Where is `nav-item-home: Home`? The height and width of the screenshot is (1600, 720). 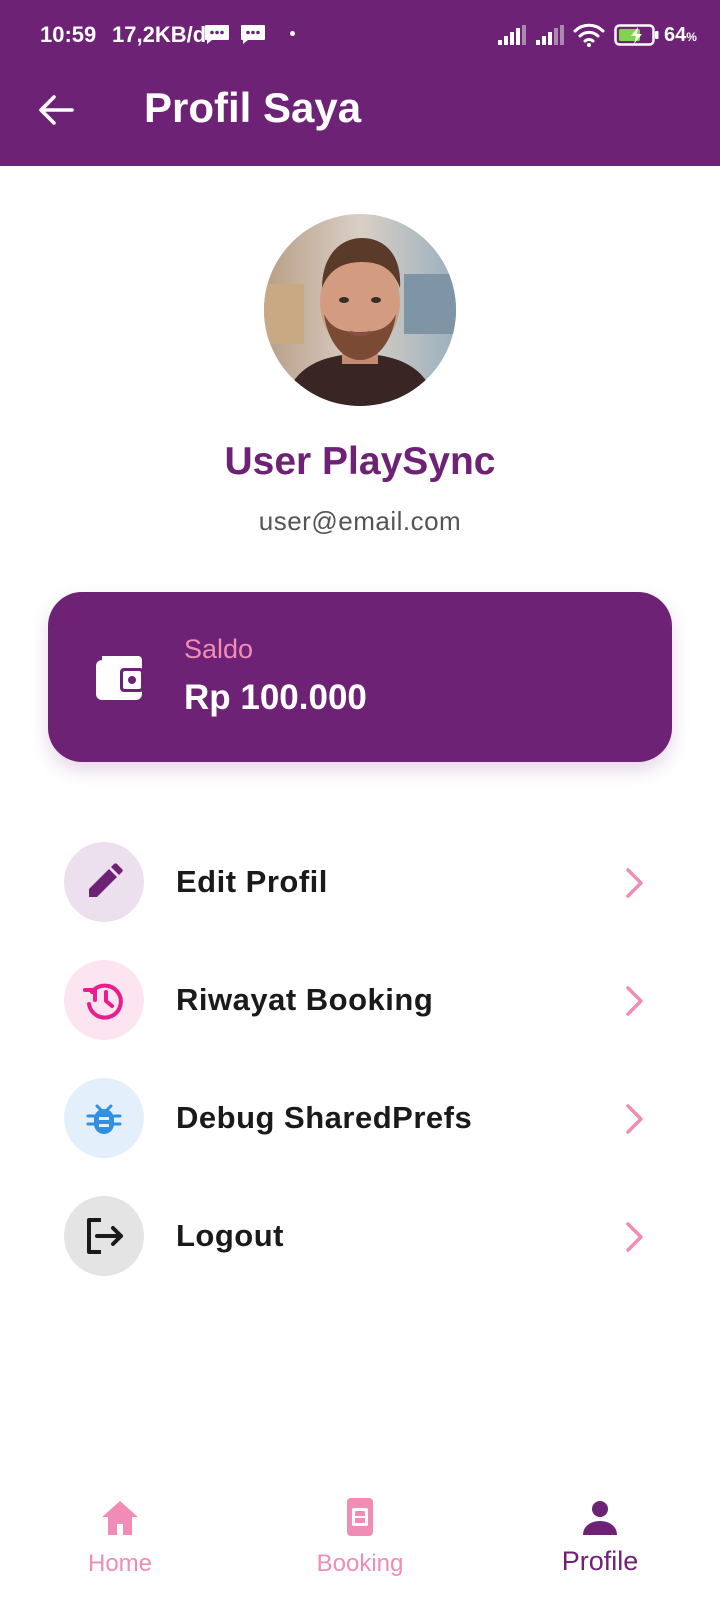 nav-item-home: Home is located at coordinates (120, 1540).